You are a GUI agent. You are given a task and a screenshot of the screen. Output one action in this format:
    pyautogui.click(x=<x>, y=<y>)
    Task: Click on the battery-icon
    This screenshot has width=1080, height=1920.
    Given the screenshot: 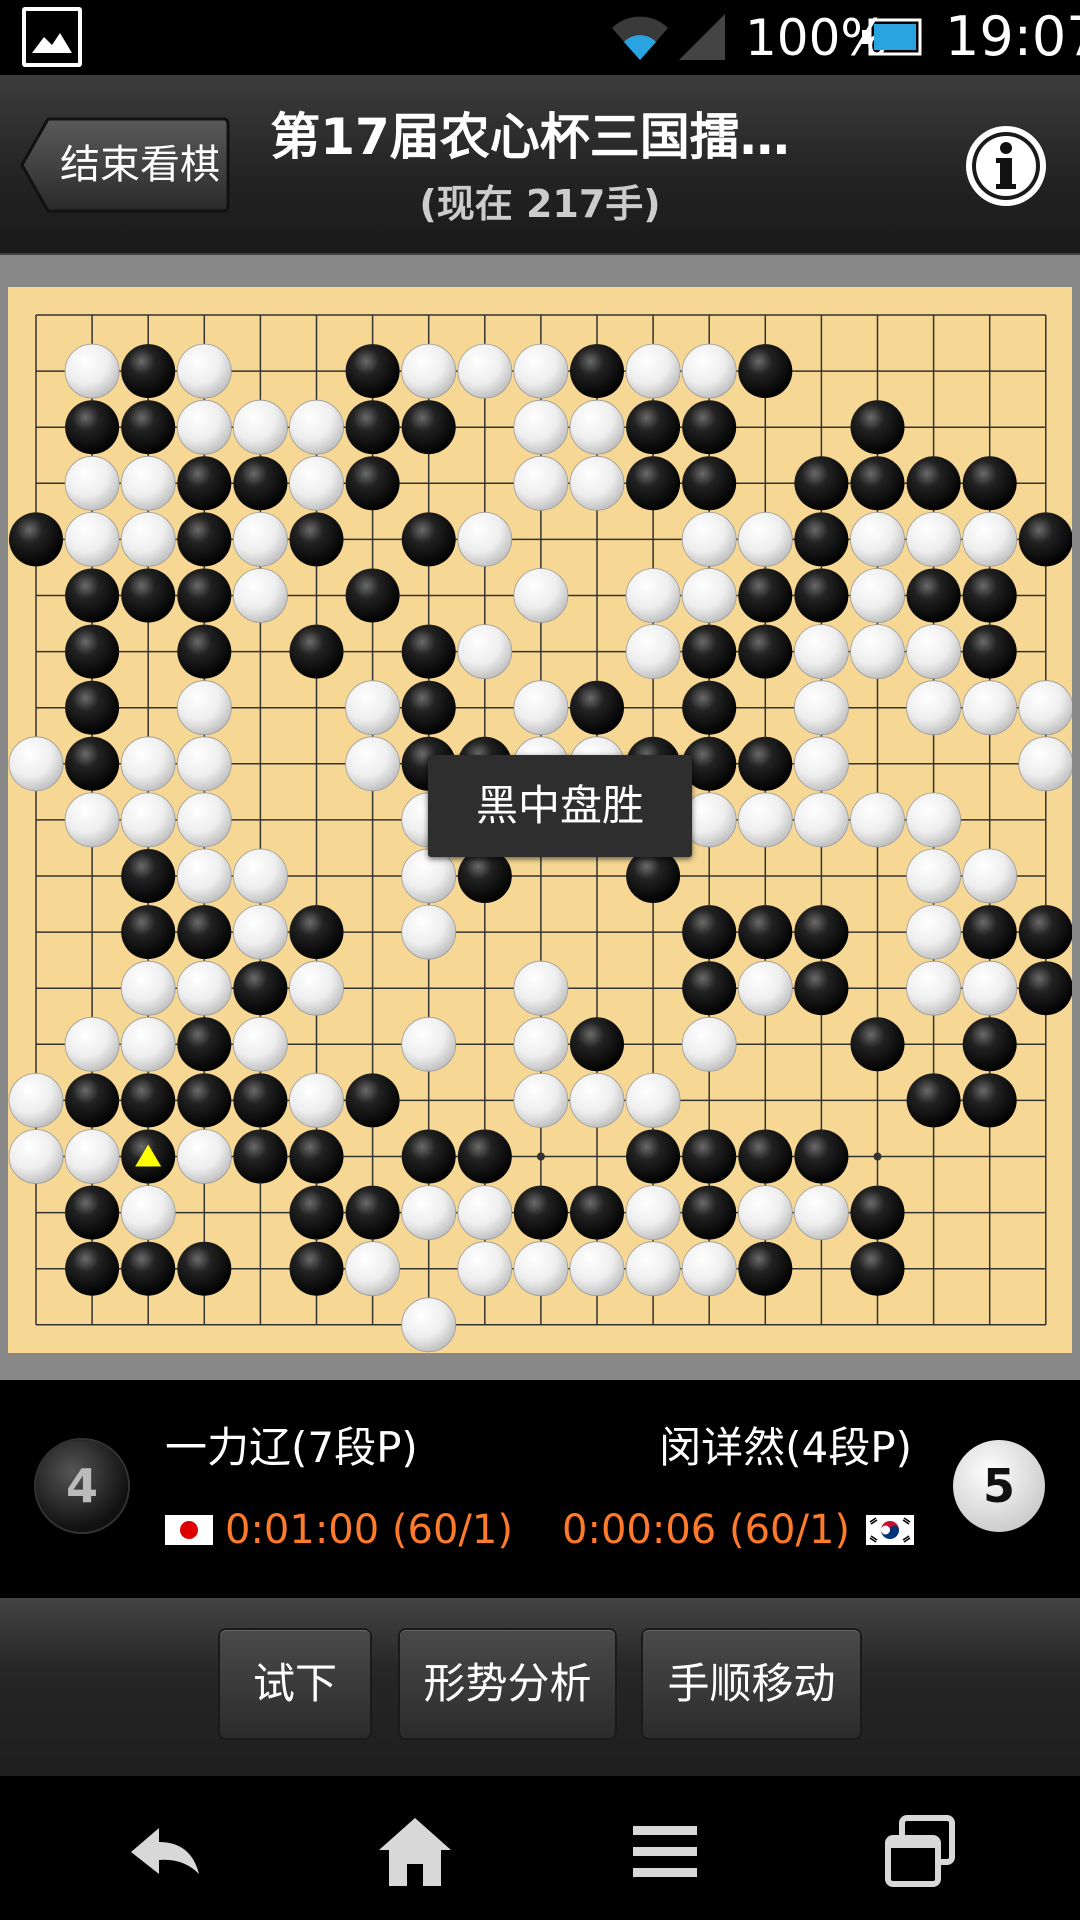 What is the action you would take?
    pyautogui.click(x=892, y=37)
    